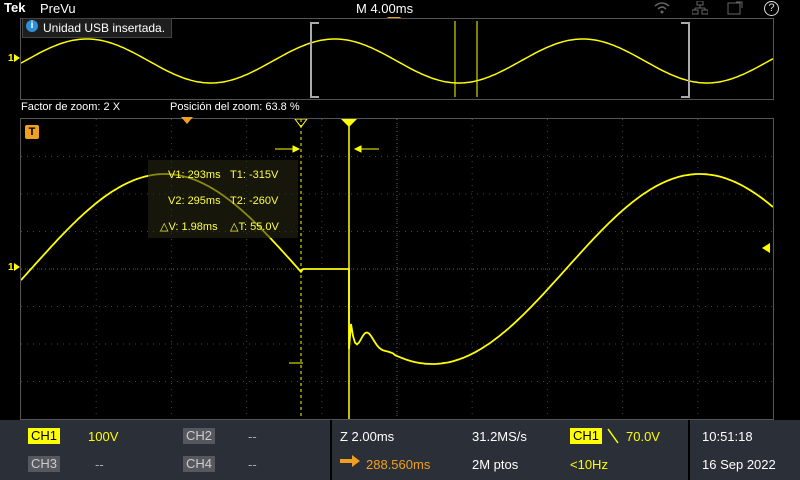  What do you see at coordinates (385, 8) in the screenshot?
I see `timebase-readout: M 4.00ms` at bounding box center [385, 8].